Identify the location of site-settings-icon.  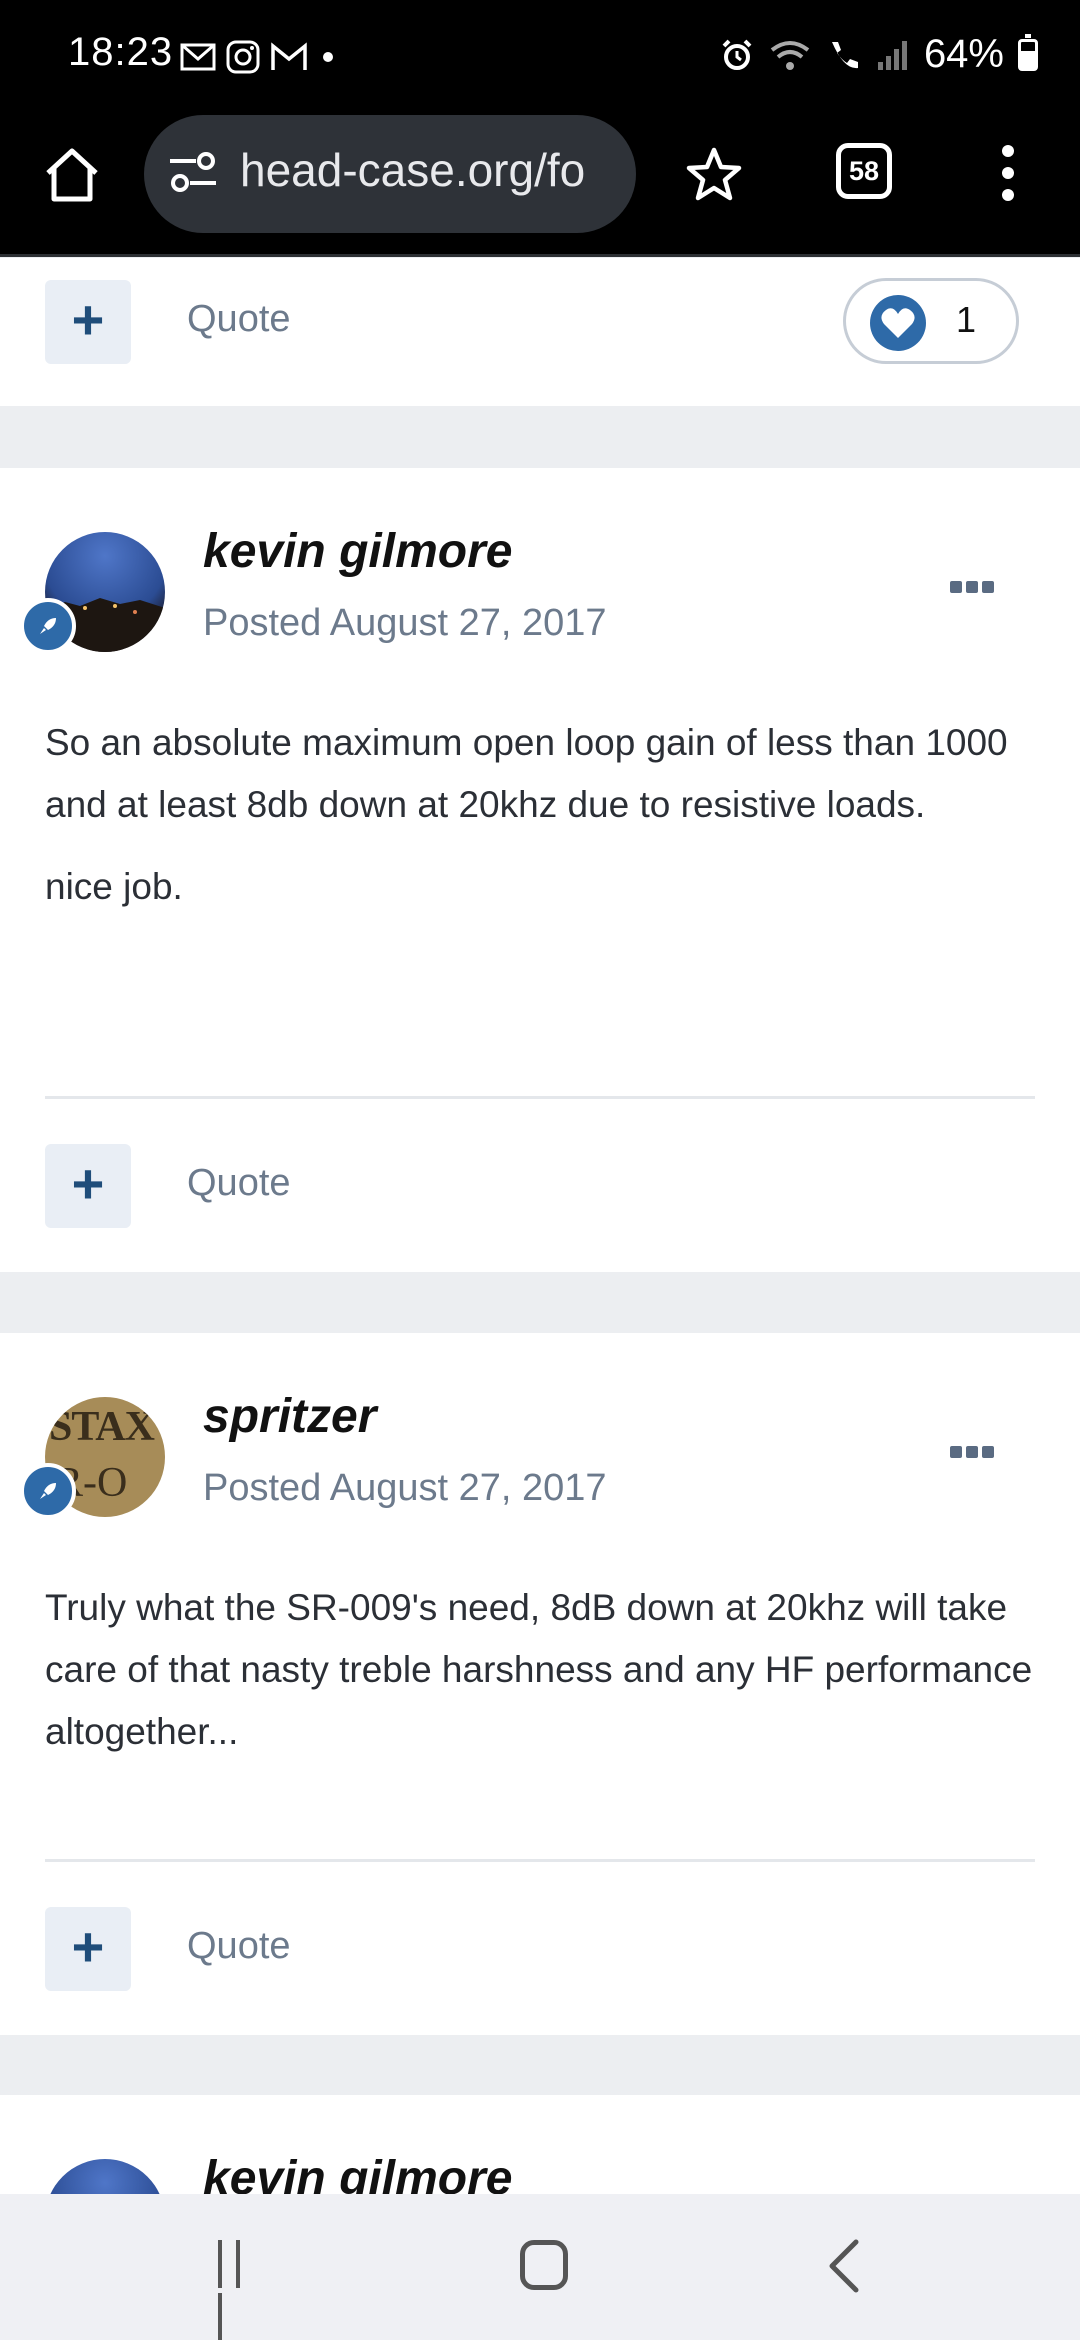
(193, 173).